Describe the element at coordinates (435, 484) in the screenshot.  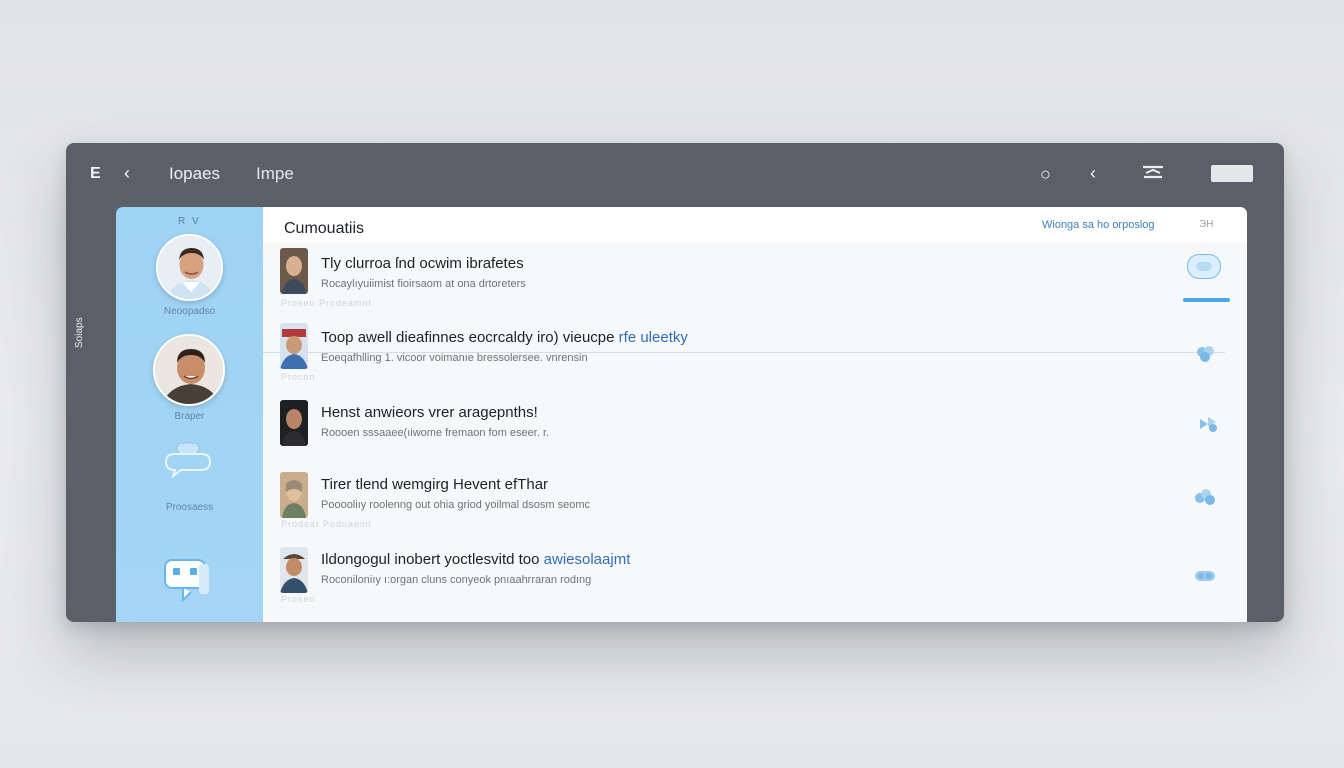
I see `list-item-title: Tirer tlend wemgirg Hevent efThar` at that location.